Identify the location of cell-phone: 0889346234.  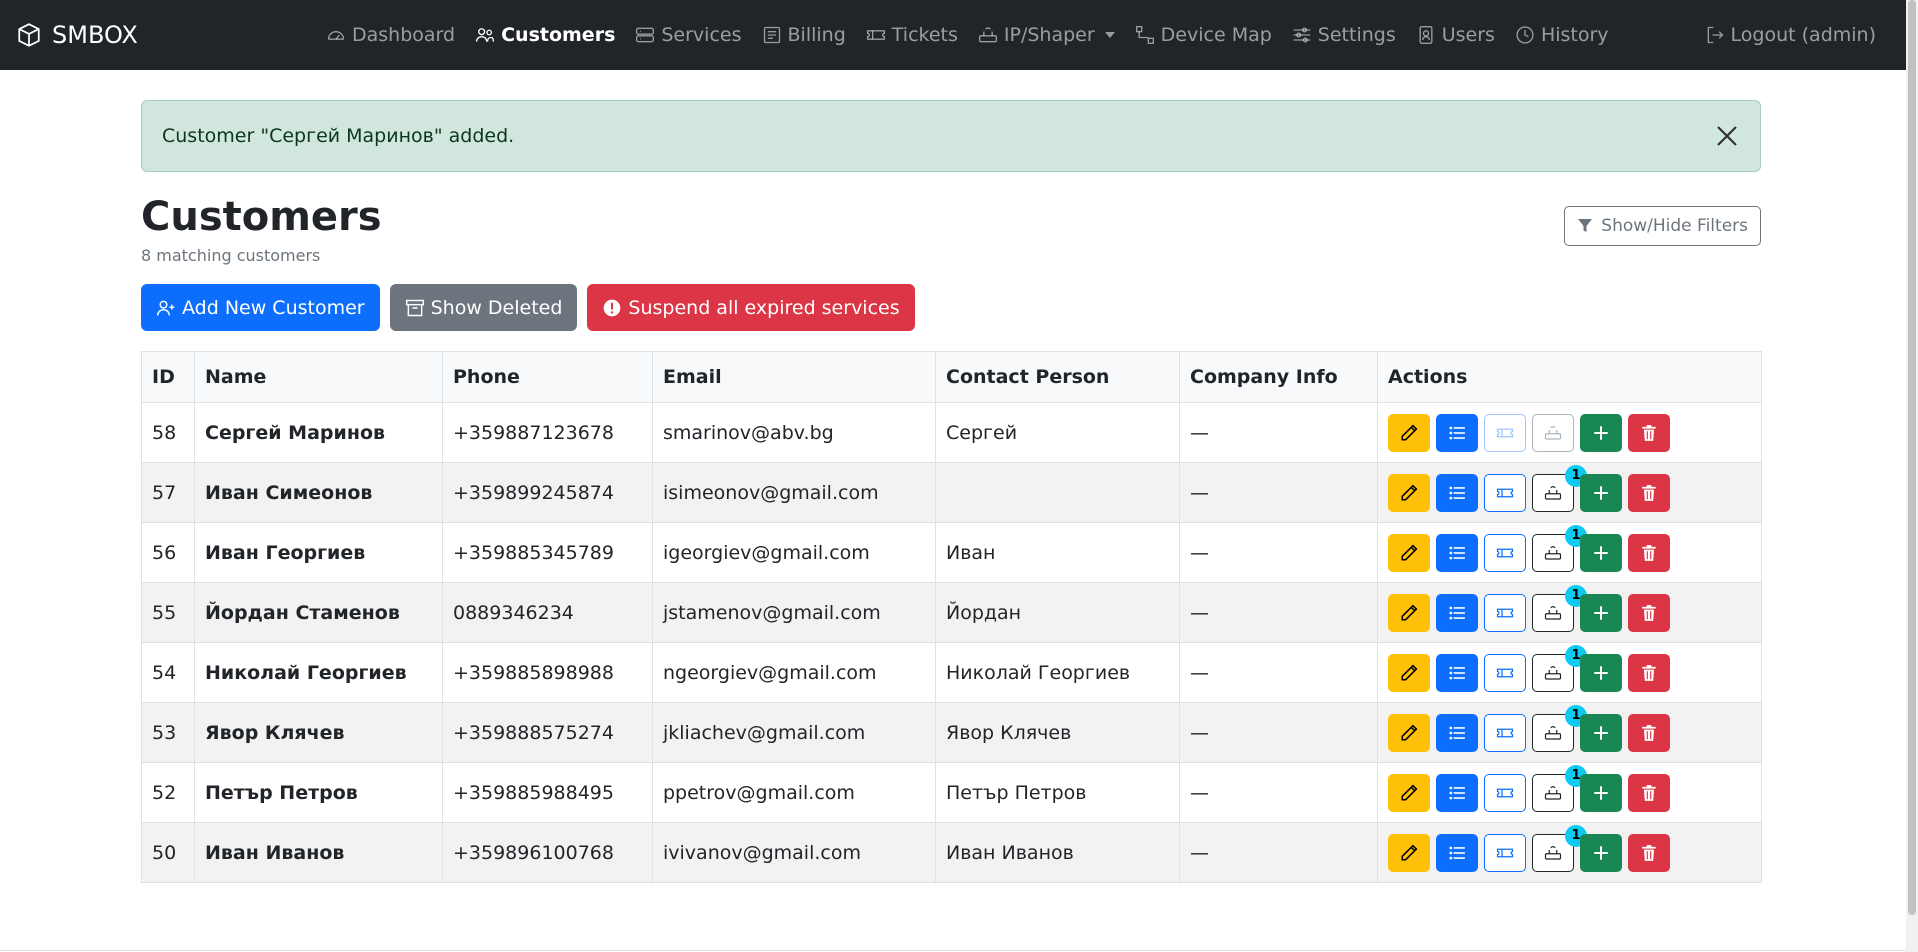
(547, 612).